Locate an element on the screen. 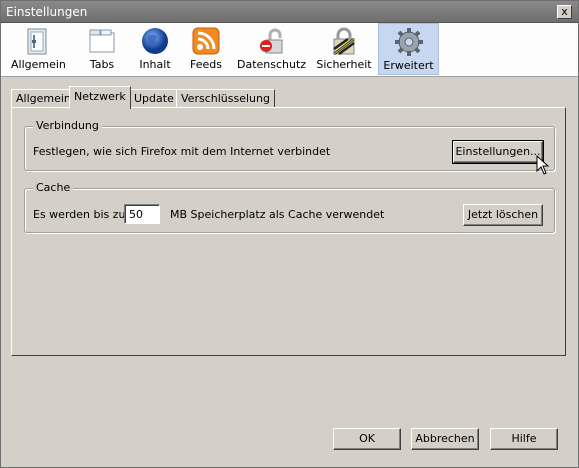  ok-button: OK is located at coordinates (367, 439).